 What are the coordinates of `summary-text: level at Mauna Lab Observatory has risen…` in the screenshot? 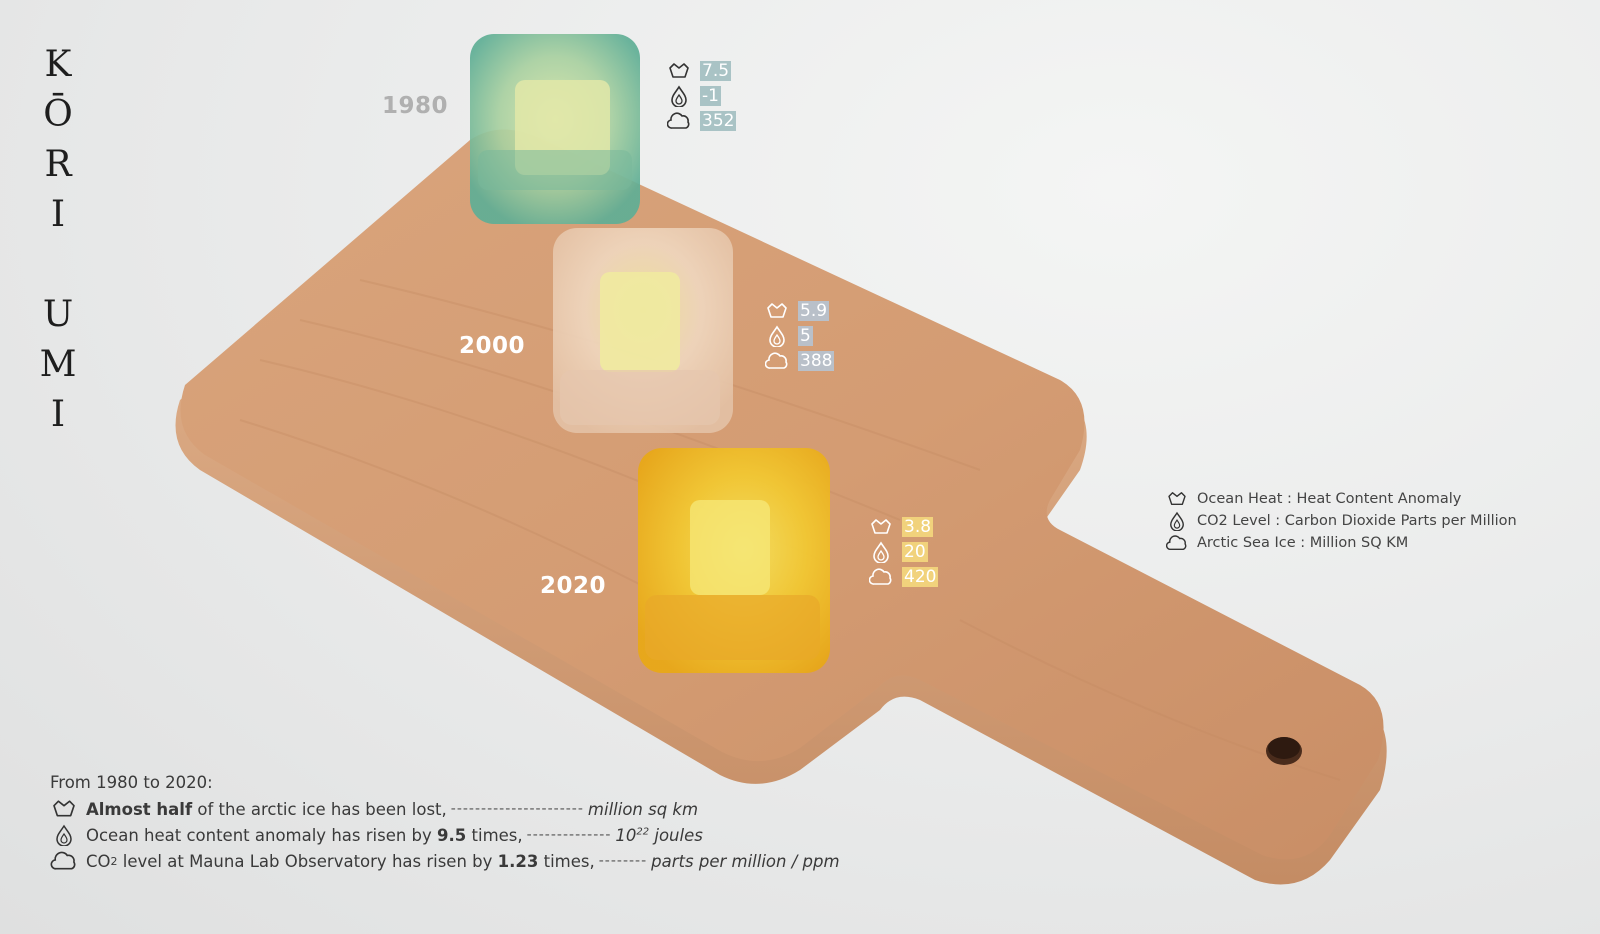 It's located at (307, 861).